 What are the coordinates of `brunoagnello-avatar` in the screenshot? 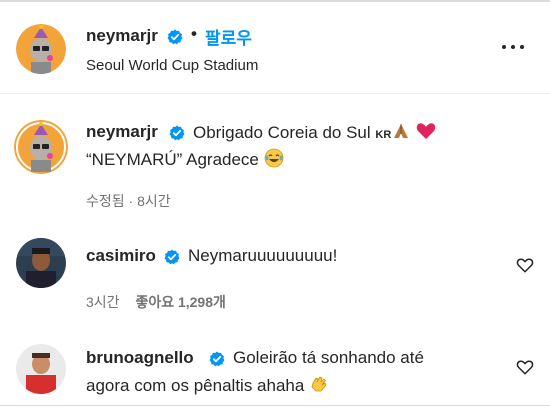 It's located at (41, 369).